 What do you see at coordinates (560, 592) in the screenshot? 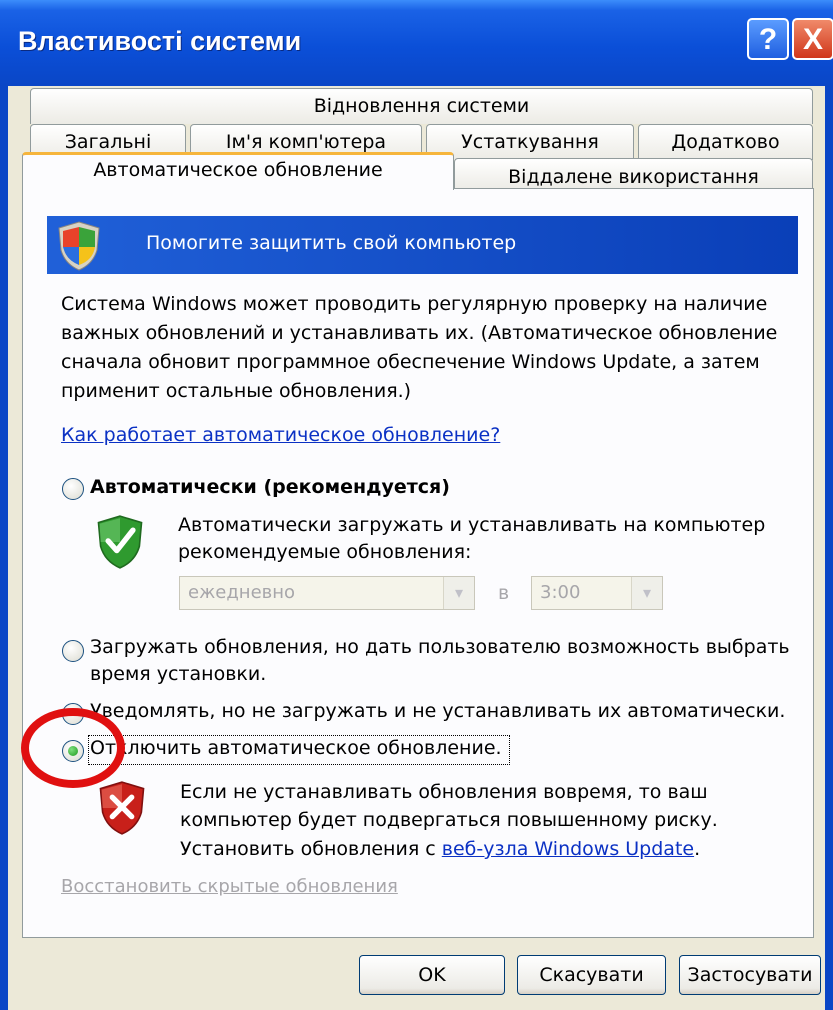
I see `time-select-value: 3:00` at bounding box center [560, 592].